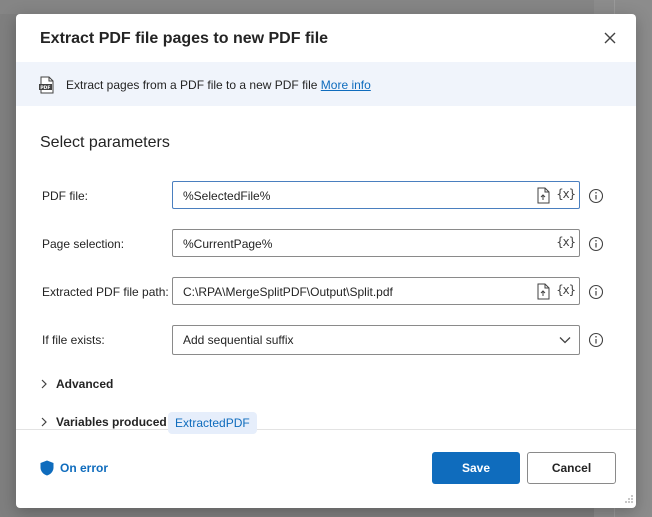  I want to click on section-title: Select parameters, so click(105, 142).